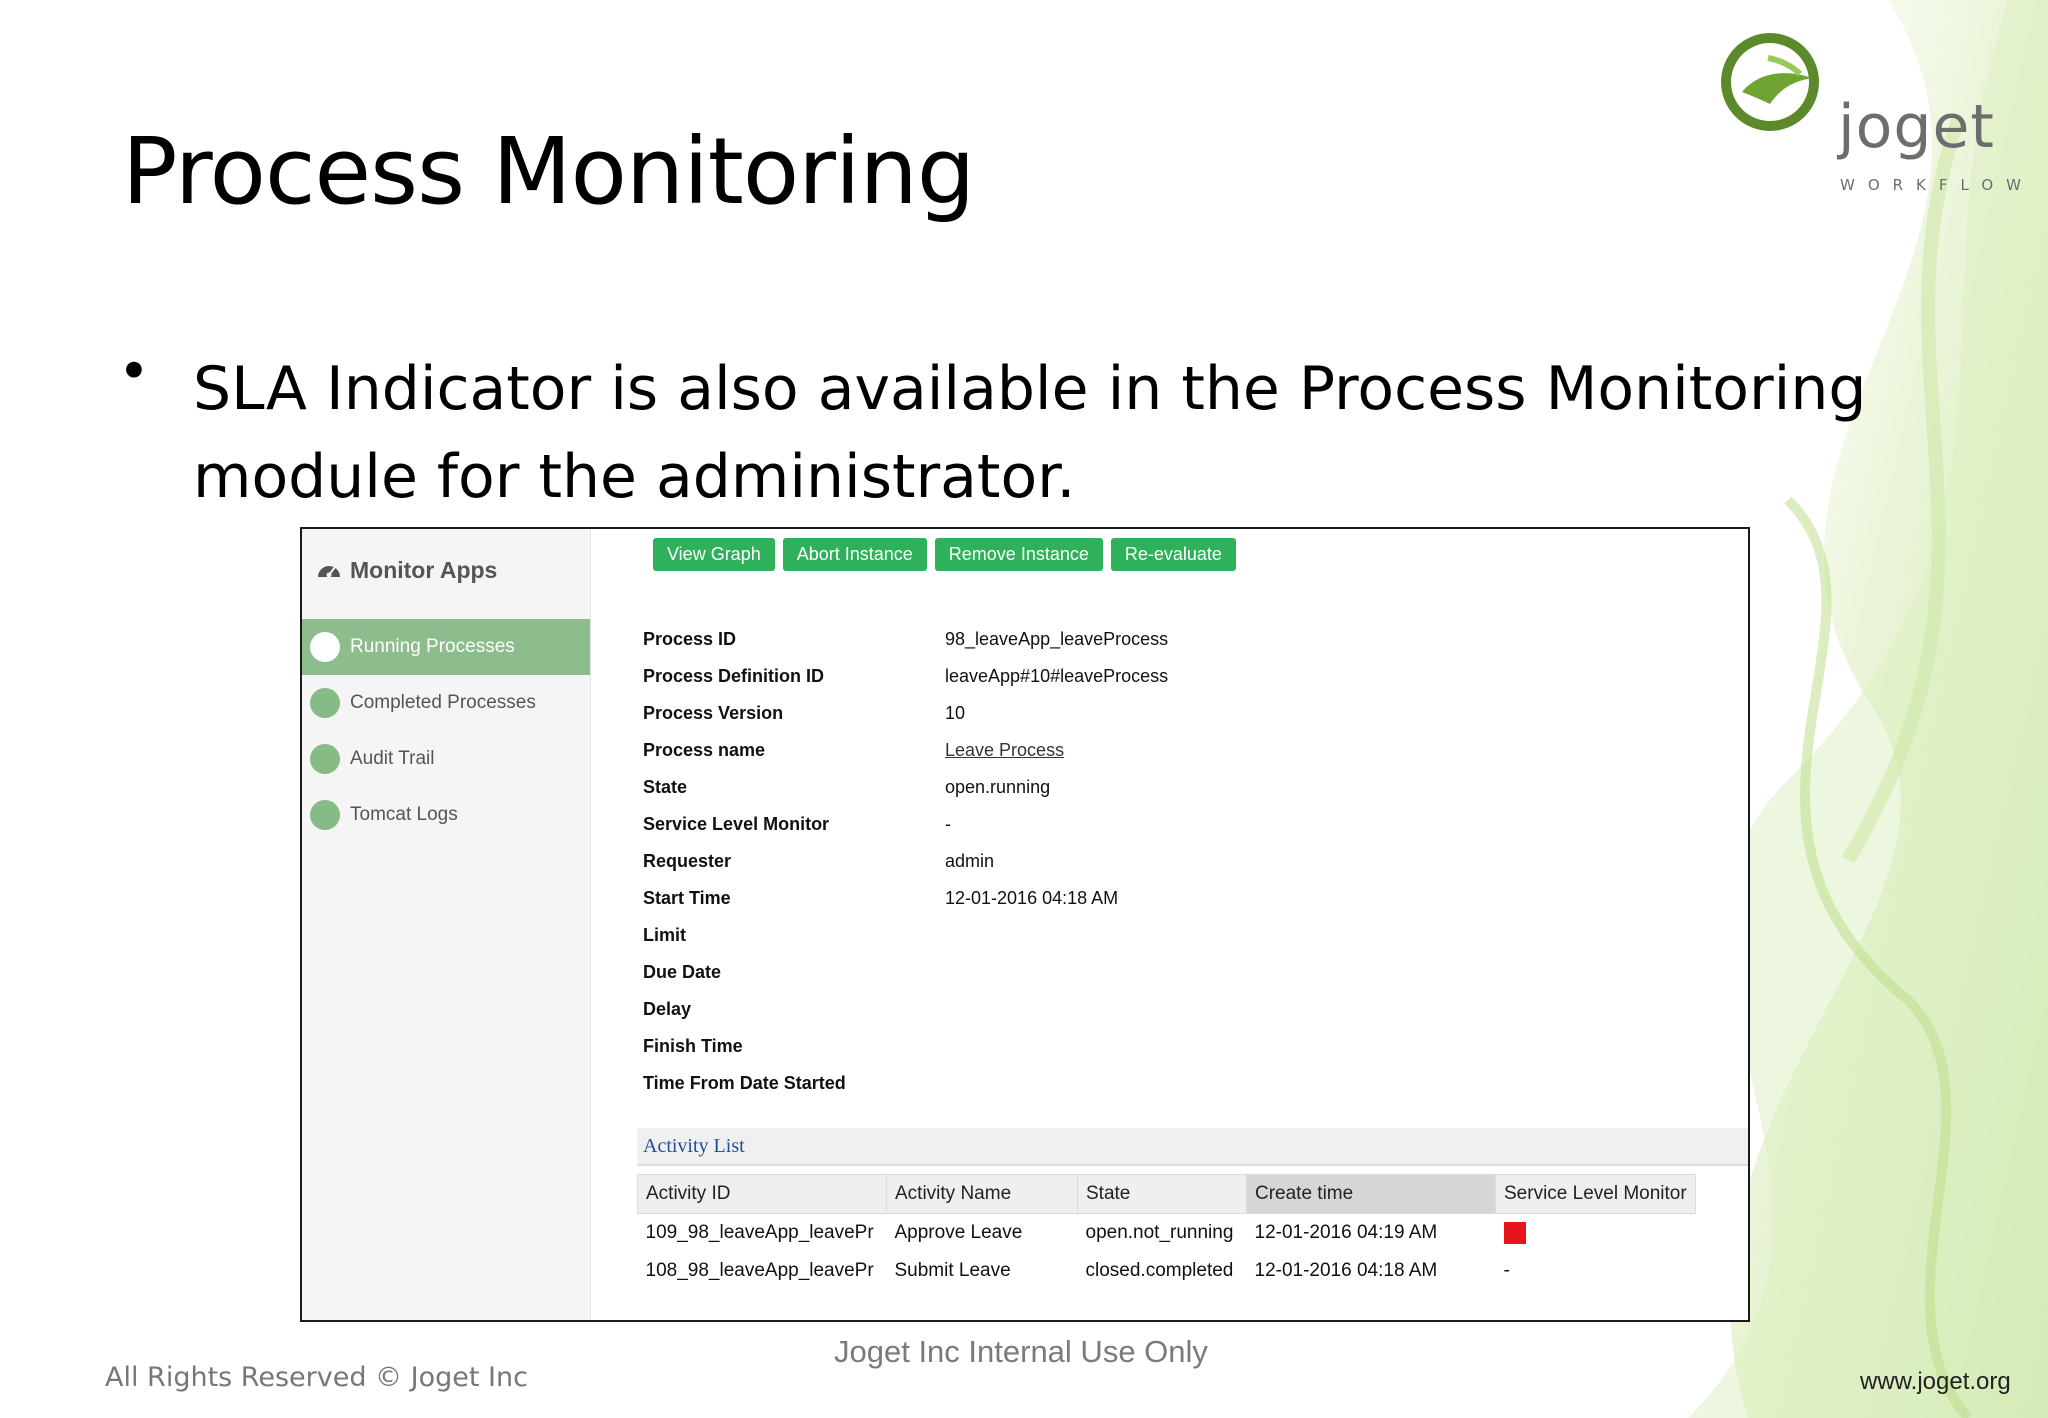  I want to click on remove-instance-button: Remove Instance, so click(1018, 554).